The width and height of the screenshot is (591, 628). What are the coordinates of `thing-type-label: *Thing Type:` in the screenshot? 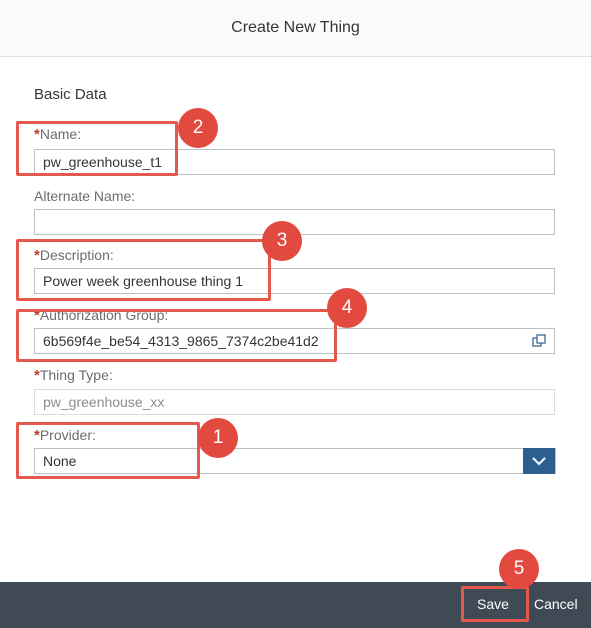 It's located at (73, 375).